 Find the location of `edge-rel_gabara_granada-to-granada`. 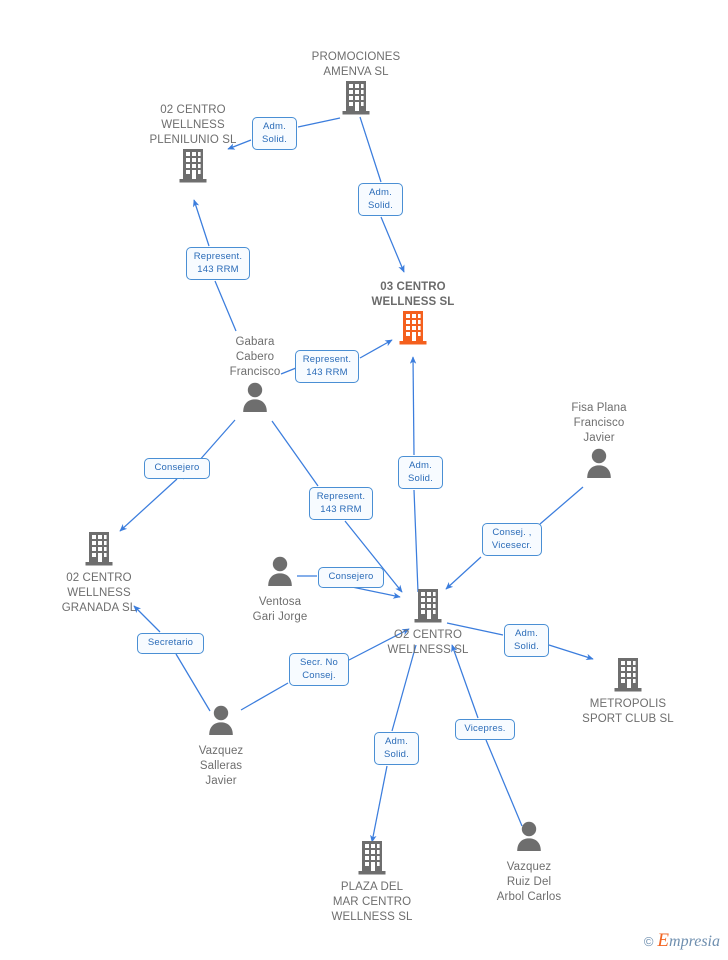

edge-rel_gabara_granada-to-granada is located at coordinates (148, 505).